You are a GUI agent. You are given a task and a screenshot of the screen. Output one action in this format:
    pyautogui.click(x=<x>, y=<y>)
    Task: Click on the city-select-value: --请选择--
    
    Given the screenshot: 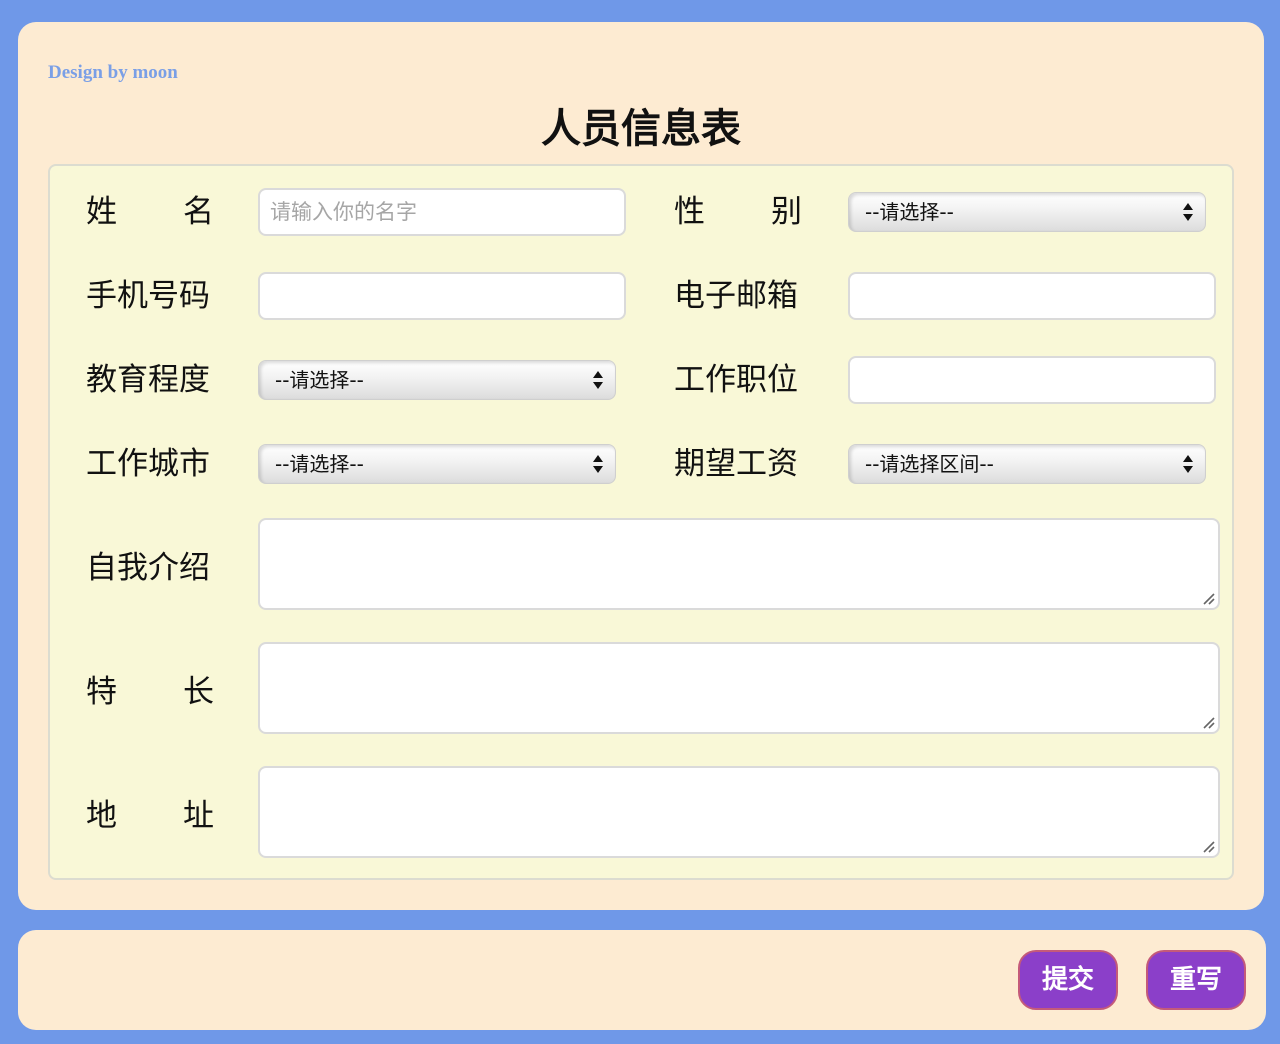 What is the action you would take?
    pyautogui.click(x=319, y=464)
    